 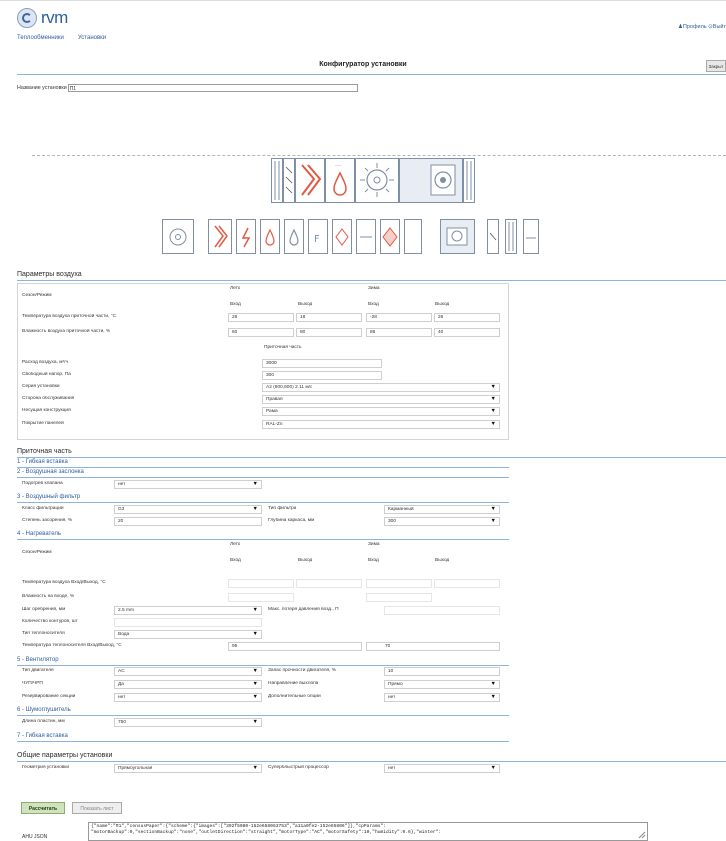 I want to click on filter-section, so click(x=310, y=180).